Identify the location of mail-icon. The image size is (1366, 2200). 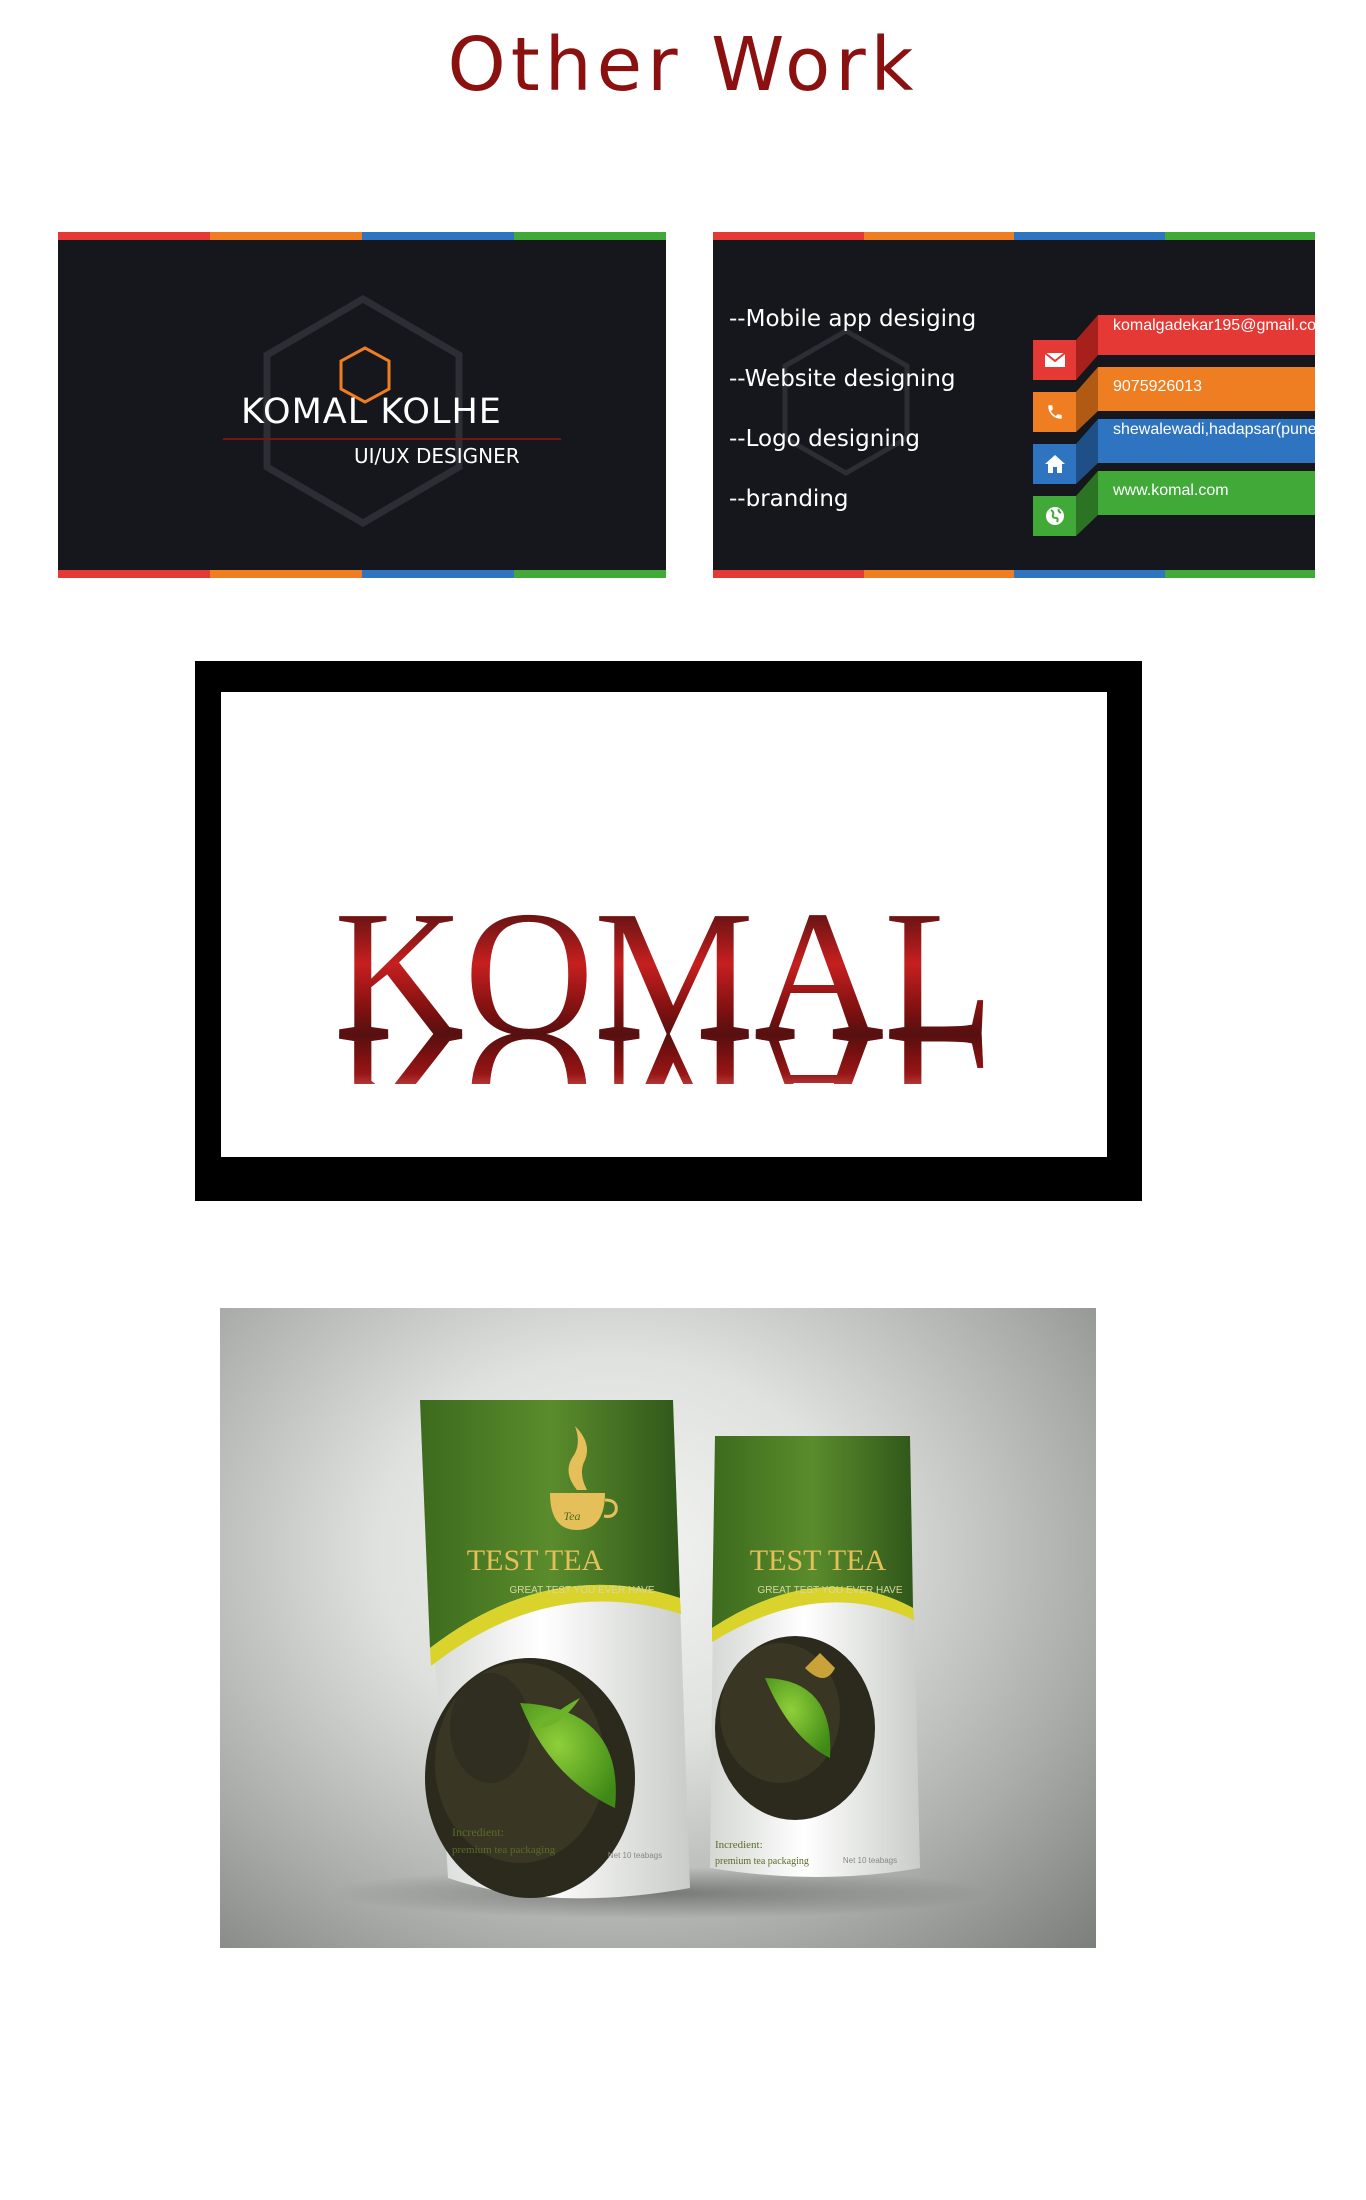
(1054, 360).